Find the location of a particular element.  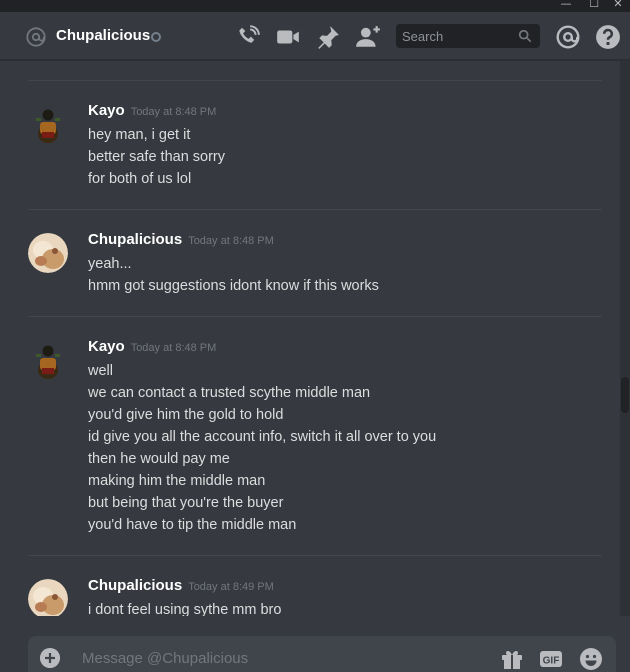

message-composer: GIF is located at coordinates (322, 654).